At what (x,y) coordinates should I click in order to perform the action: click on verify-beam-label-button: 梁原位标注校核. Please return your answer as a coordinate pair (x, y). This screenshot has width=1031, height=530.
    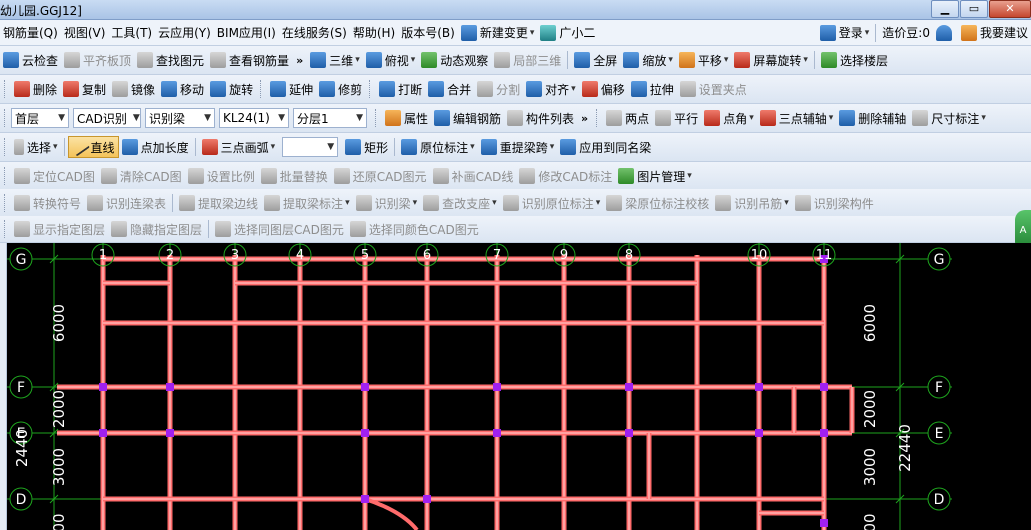
    Looking at the image, I should click on (657, 203).